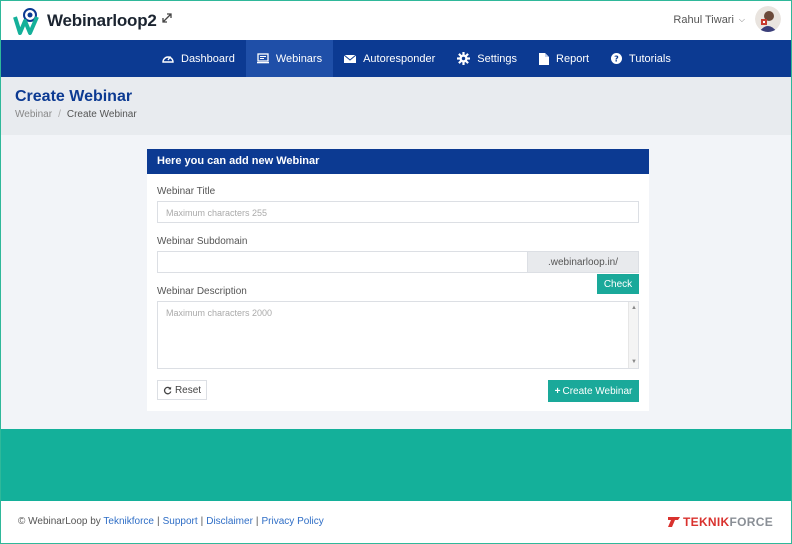  Describe the element at coordinates (544, 58) in the screenshot. I see `file-icon` at that location.